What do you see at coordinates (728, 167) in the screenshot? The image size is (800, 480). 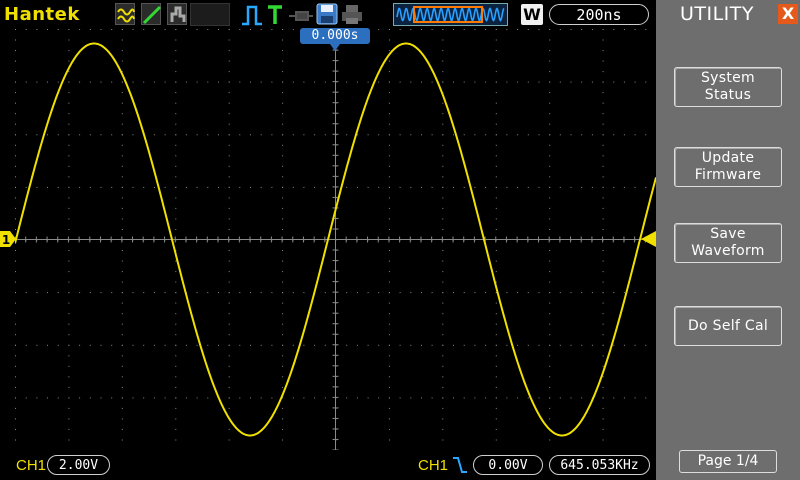 I see `update-firmware-button: Update Firmware` at bounding box center [728, 167].